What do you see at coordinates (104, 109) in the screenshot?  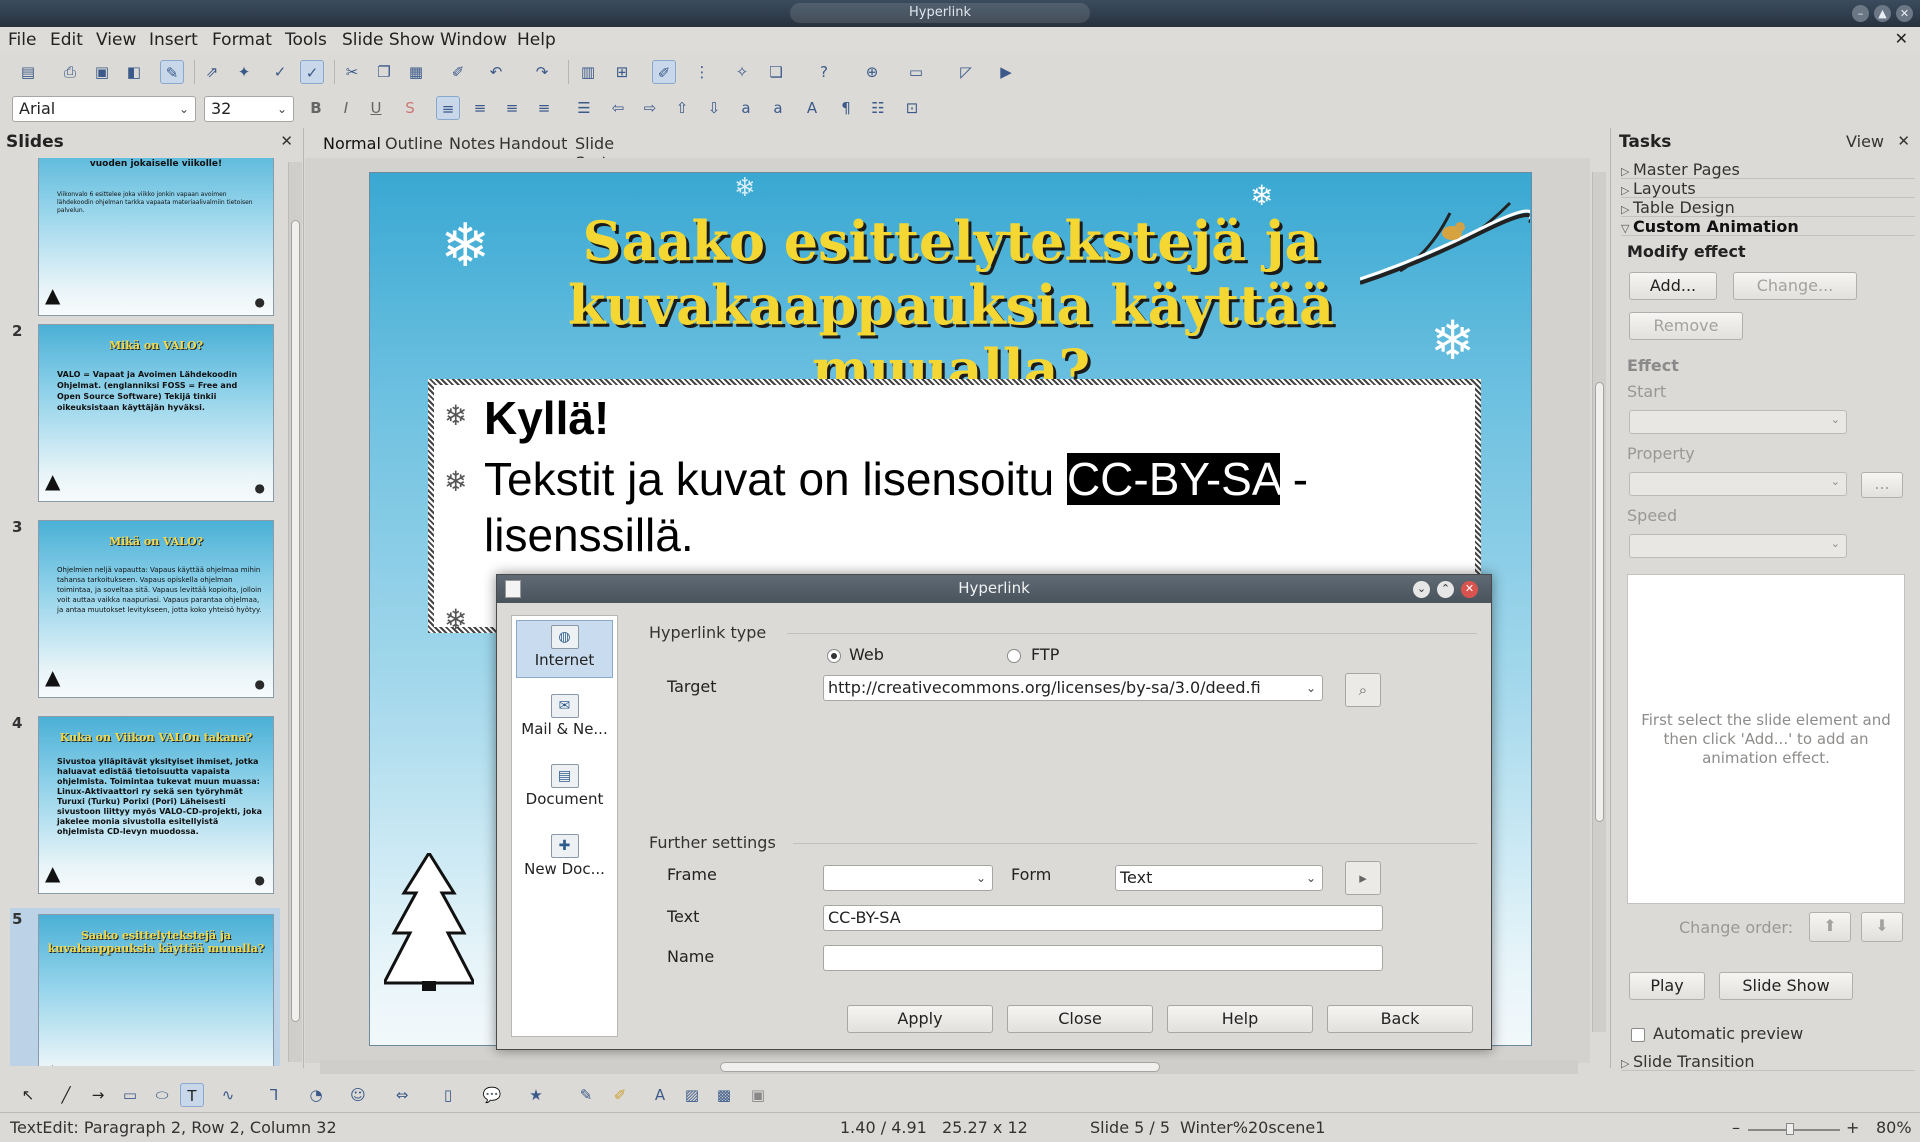 I see `font-name-combo: Arial ⌄` at bounding box center [104, 109].